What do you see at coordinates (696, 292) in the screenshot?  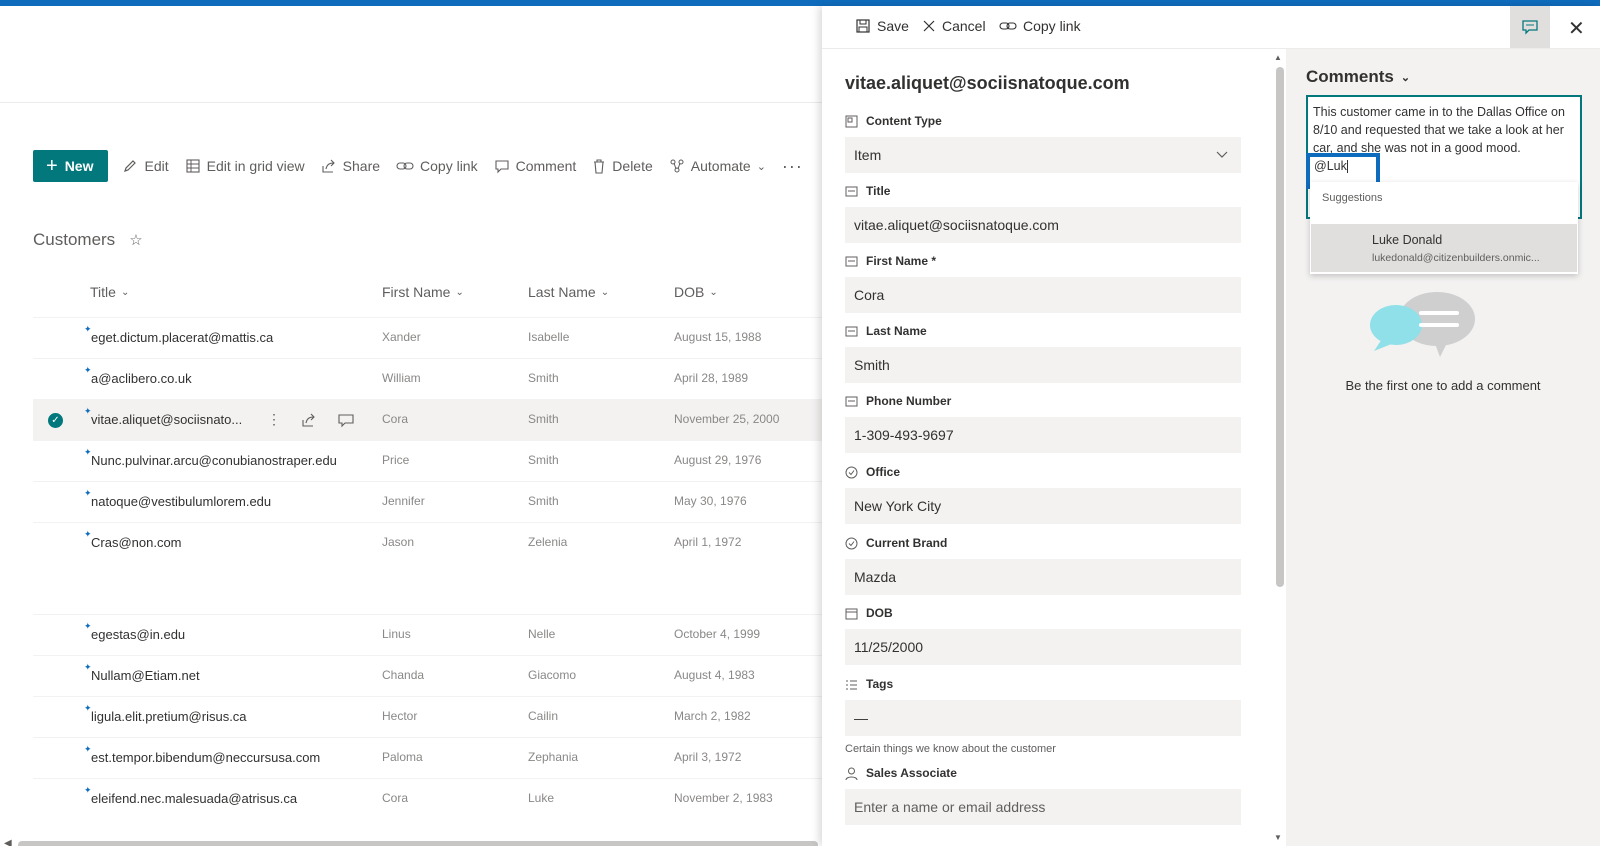 I see `column-header-dob: DOB ⌄` at bounding box center [696, 292].